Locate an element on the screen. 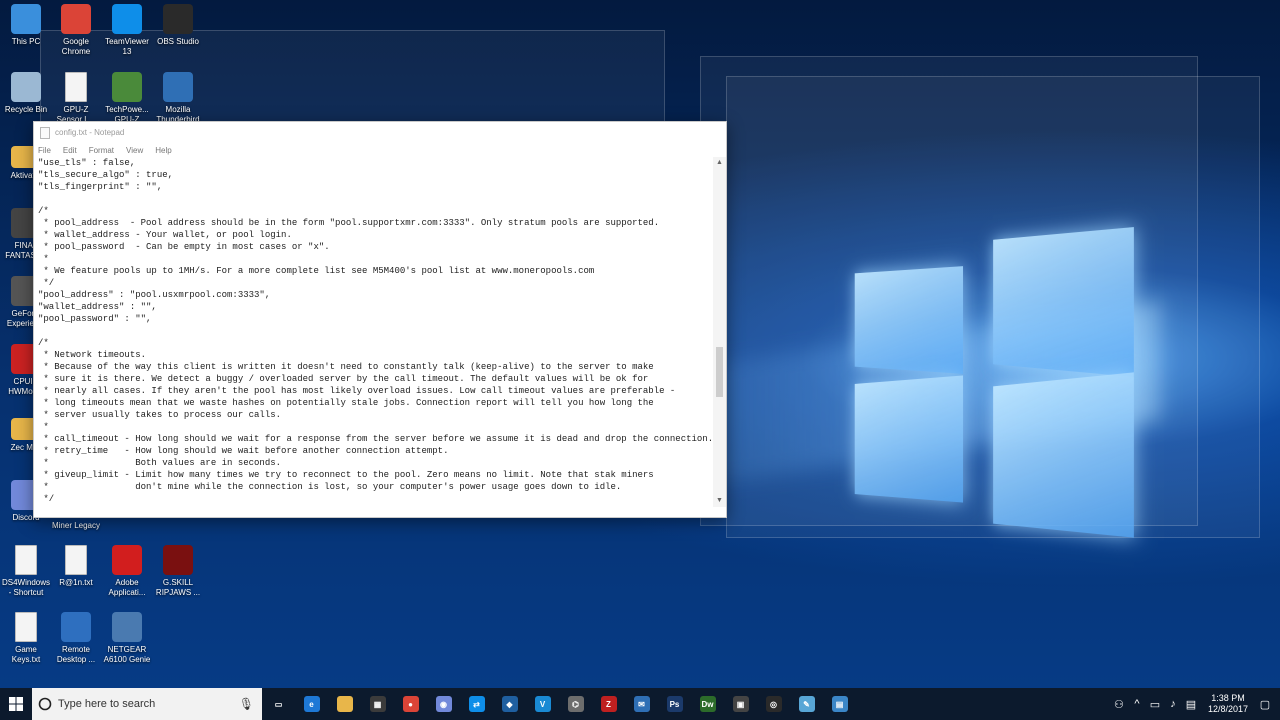 The image size is (1280, 720). dreamweaver-icon: Dw is located at coordinates (708, 704).